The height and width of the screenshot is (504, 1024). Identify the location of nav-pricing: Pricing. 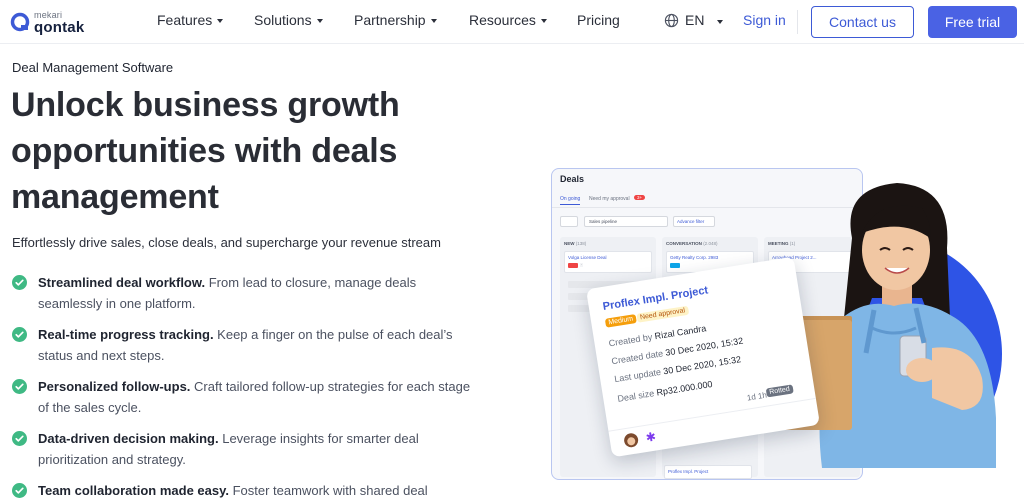
(598, 20).